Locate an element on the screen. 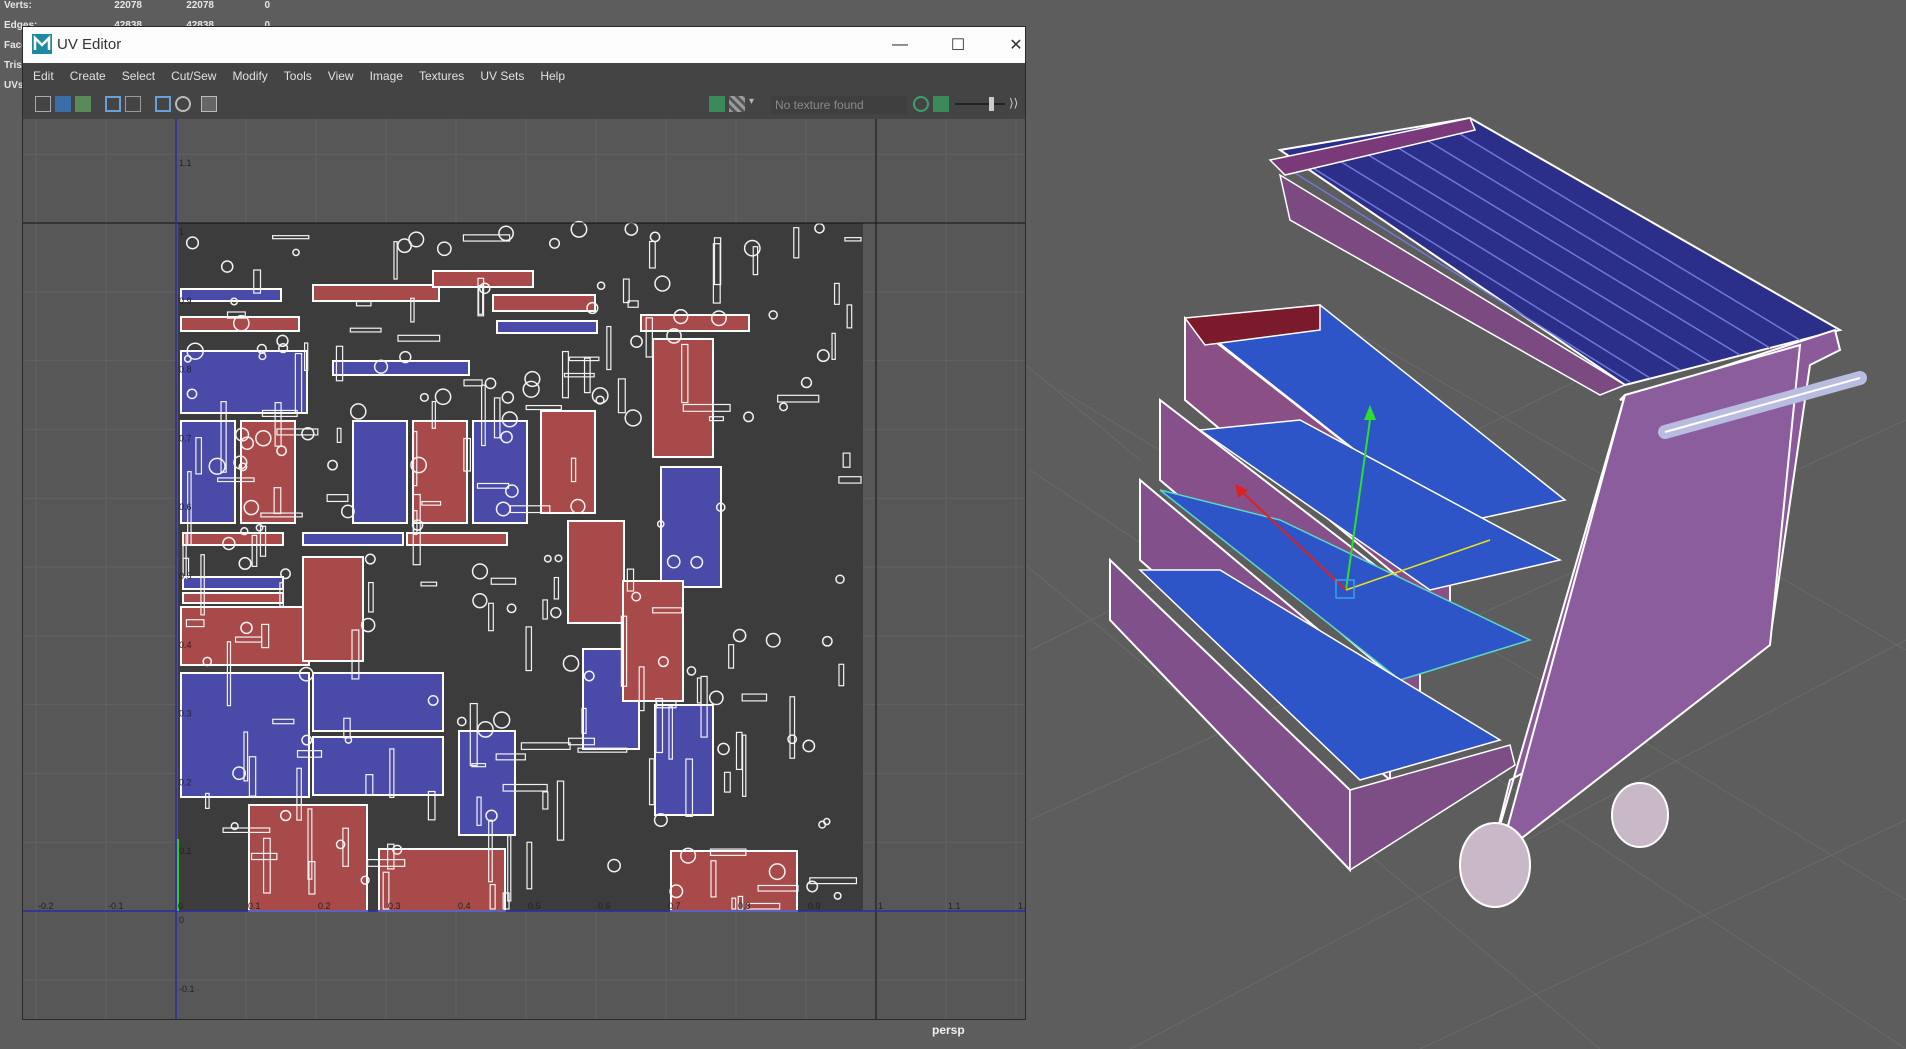 The image size is (1906, 1049). checker-icon is located at coordinates (63, 104).